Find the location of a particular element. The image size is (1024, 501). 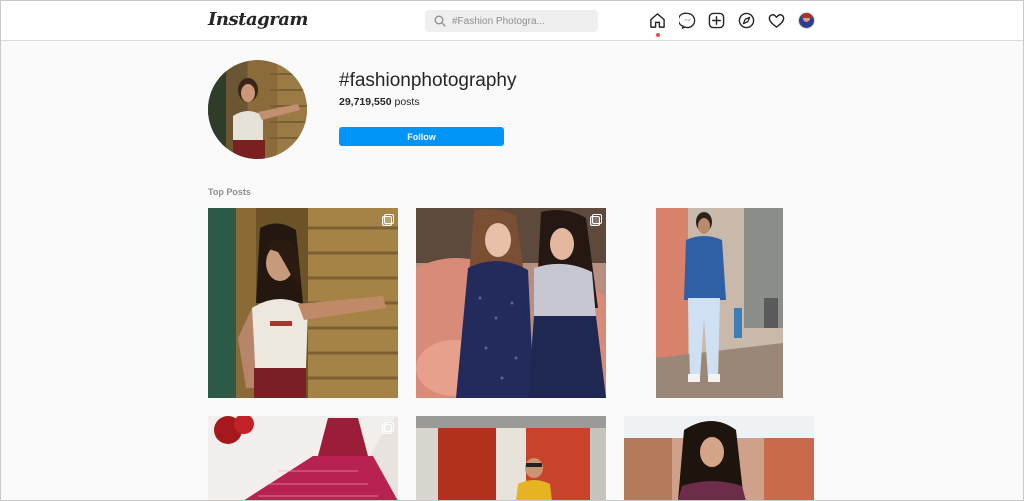

top-nav: Instagram is located at coordinates (512, 20).